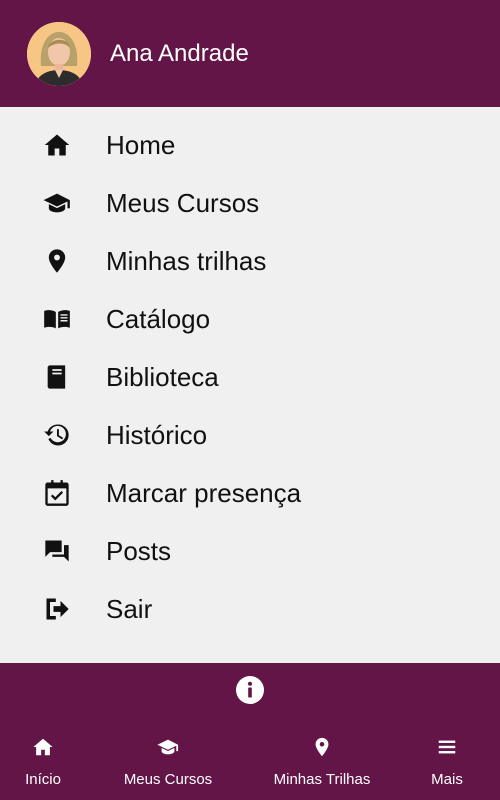 The image size is (500, 800). I want to click on tab-label: Mais, so click(447, 779).